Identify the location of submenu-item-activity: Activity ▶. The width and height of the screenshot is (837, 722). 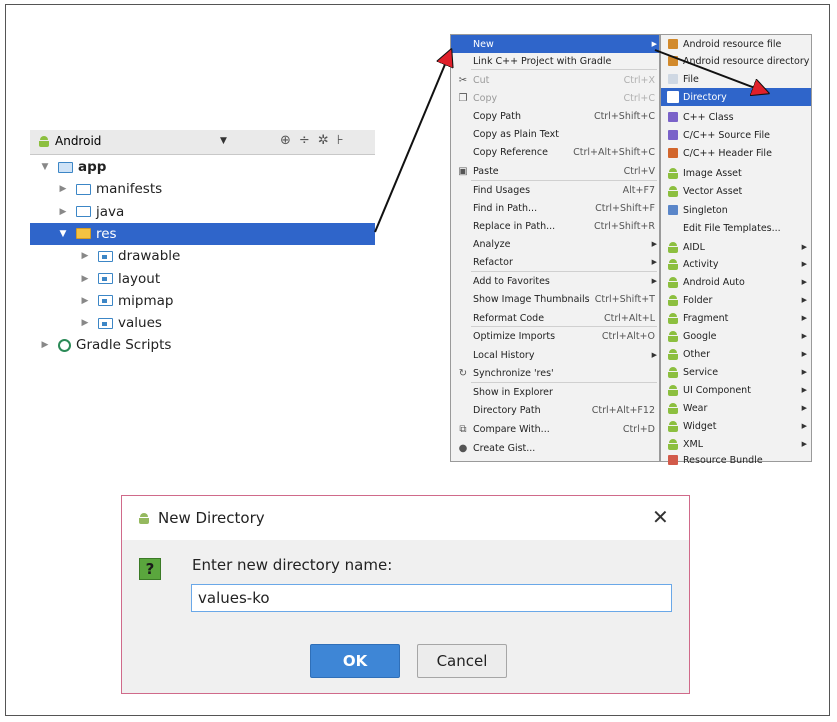
(736, 264).